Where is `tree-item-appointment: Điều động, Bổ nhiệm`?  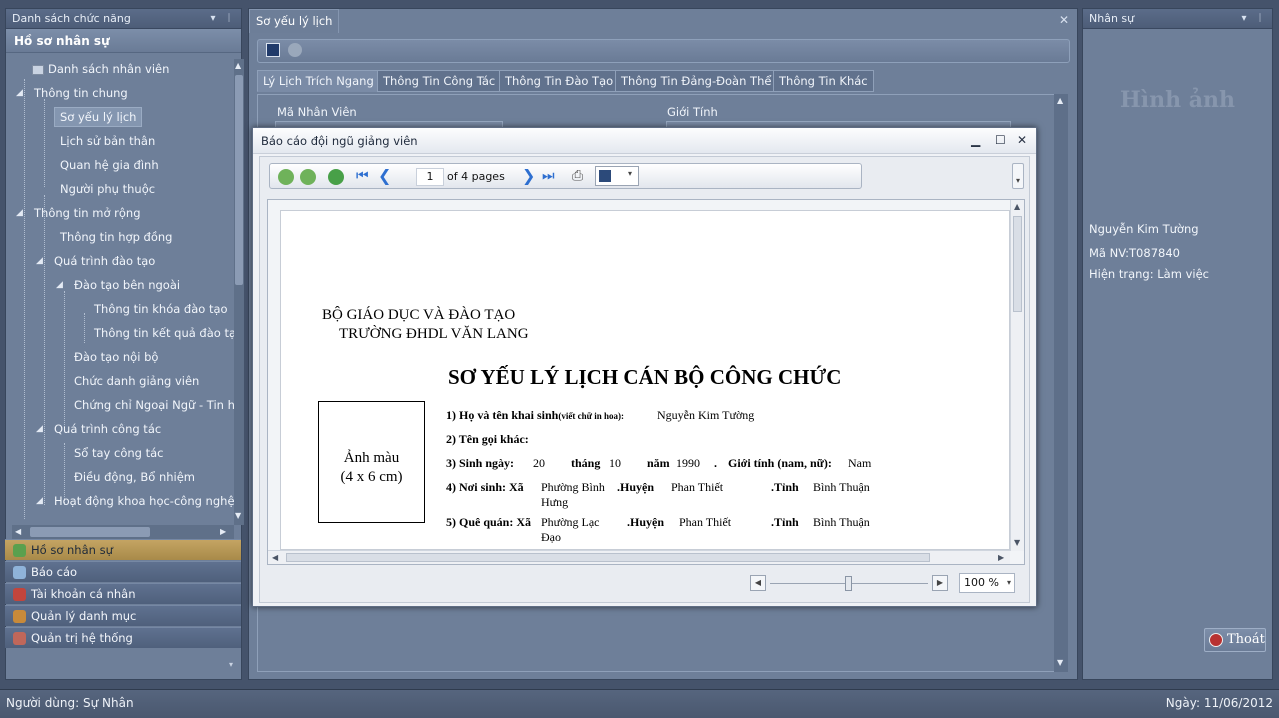 tree-item-appointment: Điều động, Bổ nhiệm is located at coordinates (134, 477).